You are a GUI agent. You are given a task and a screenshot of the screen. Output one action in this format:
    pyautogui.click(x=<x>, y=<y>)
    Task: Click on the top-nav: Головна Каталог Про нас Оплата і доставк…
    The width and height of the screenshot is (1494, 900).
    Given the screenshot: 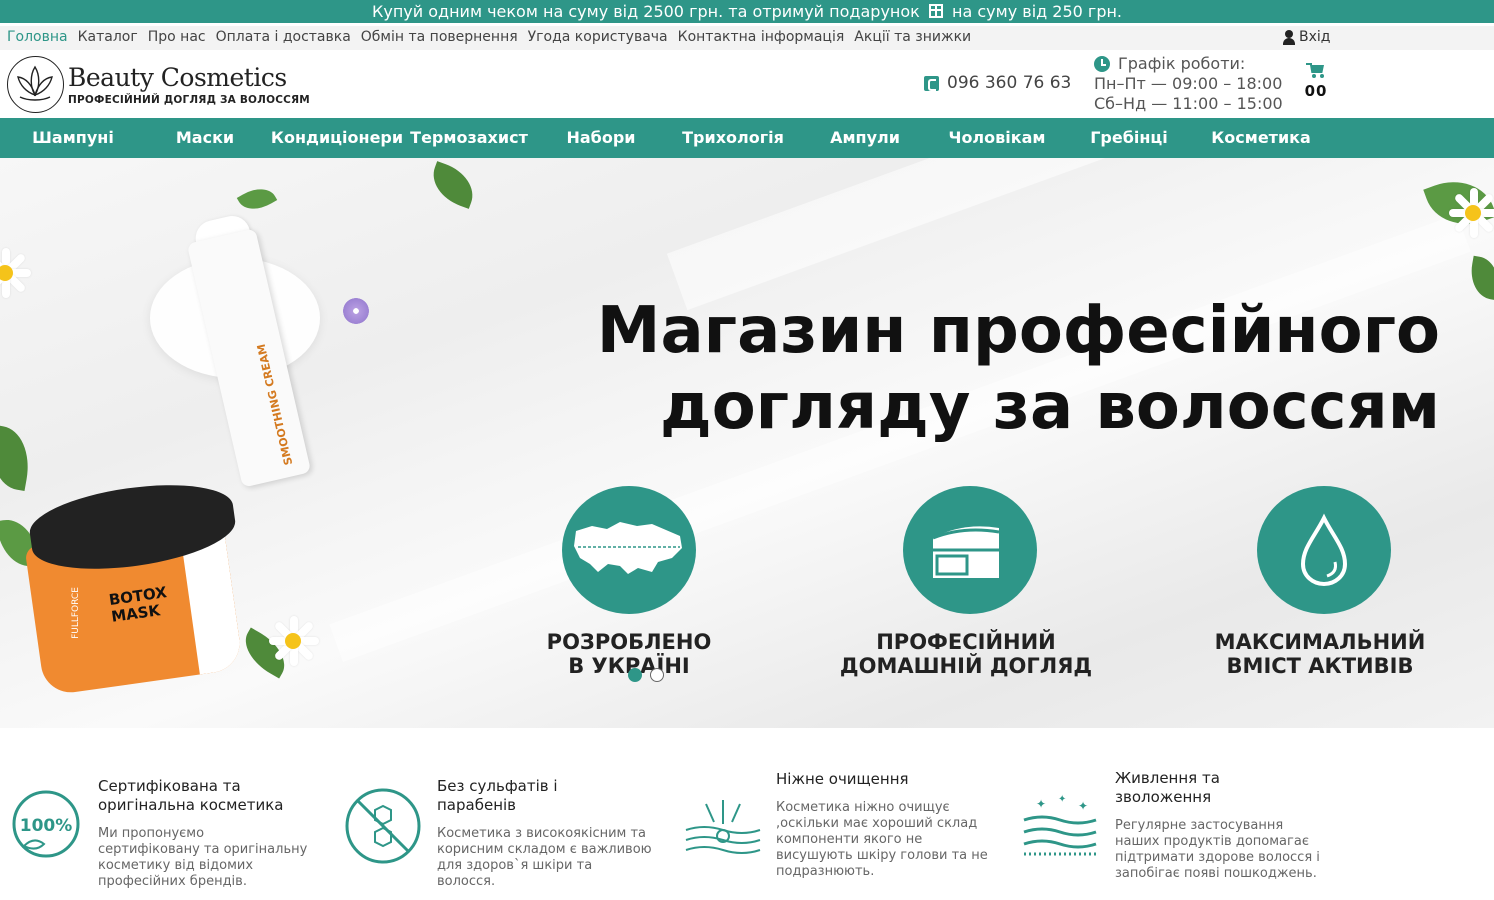 What is the action you would take?
    pyautogui.click(x=489, y=37)
    